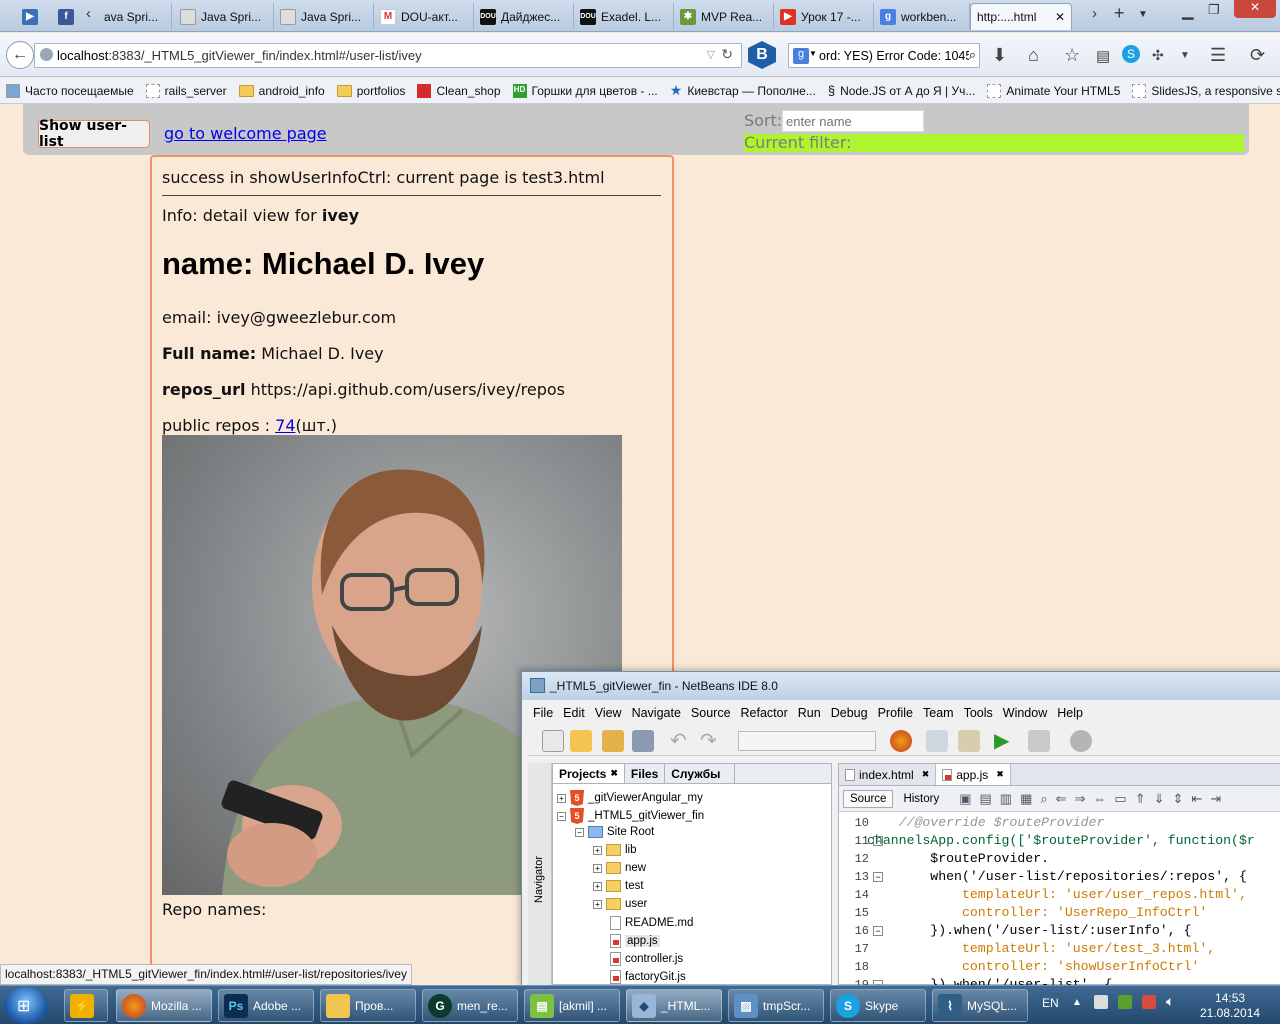 The image size is (1280, 1024). I want to click on back-button: ←, so click(20, 55).